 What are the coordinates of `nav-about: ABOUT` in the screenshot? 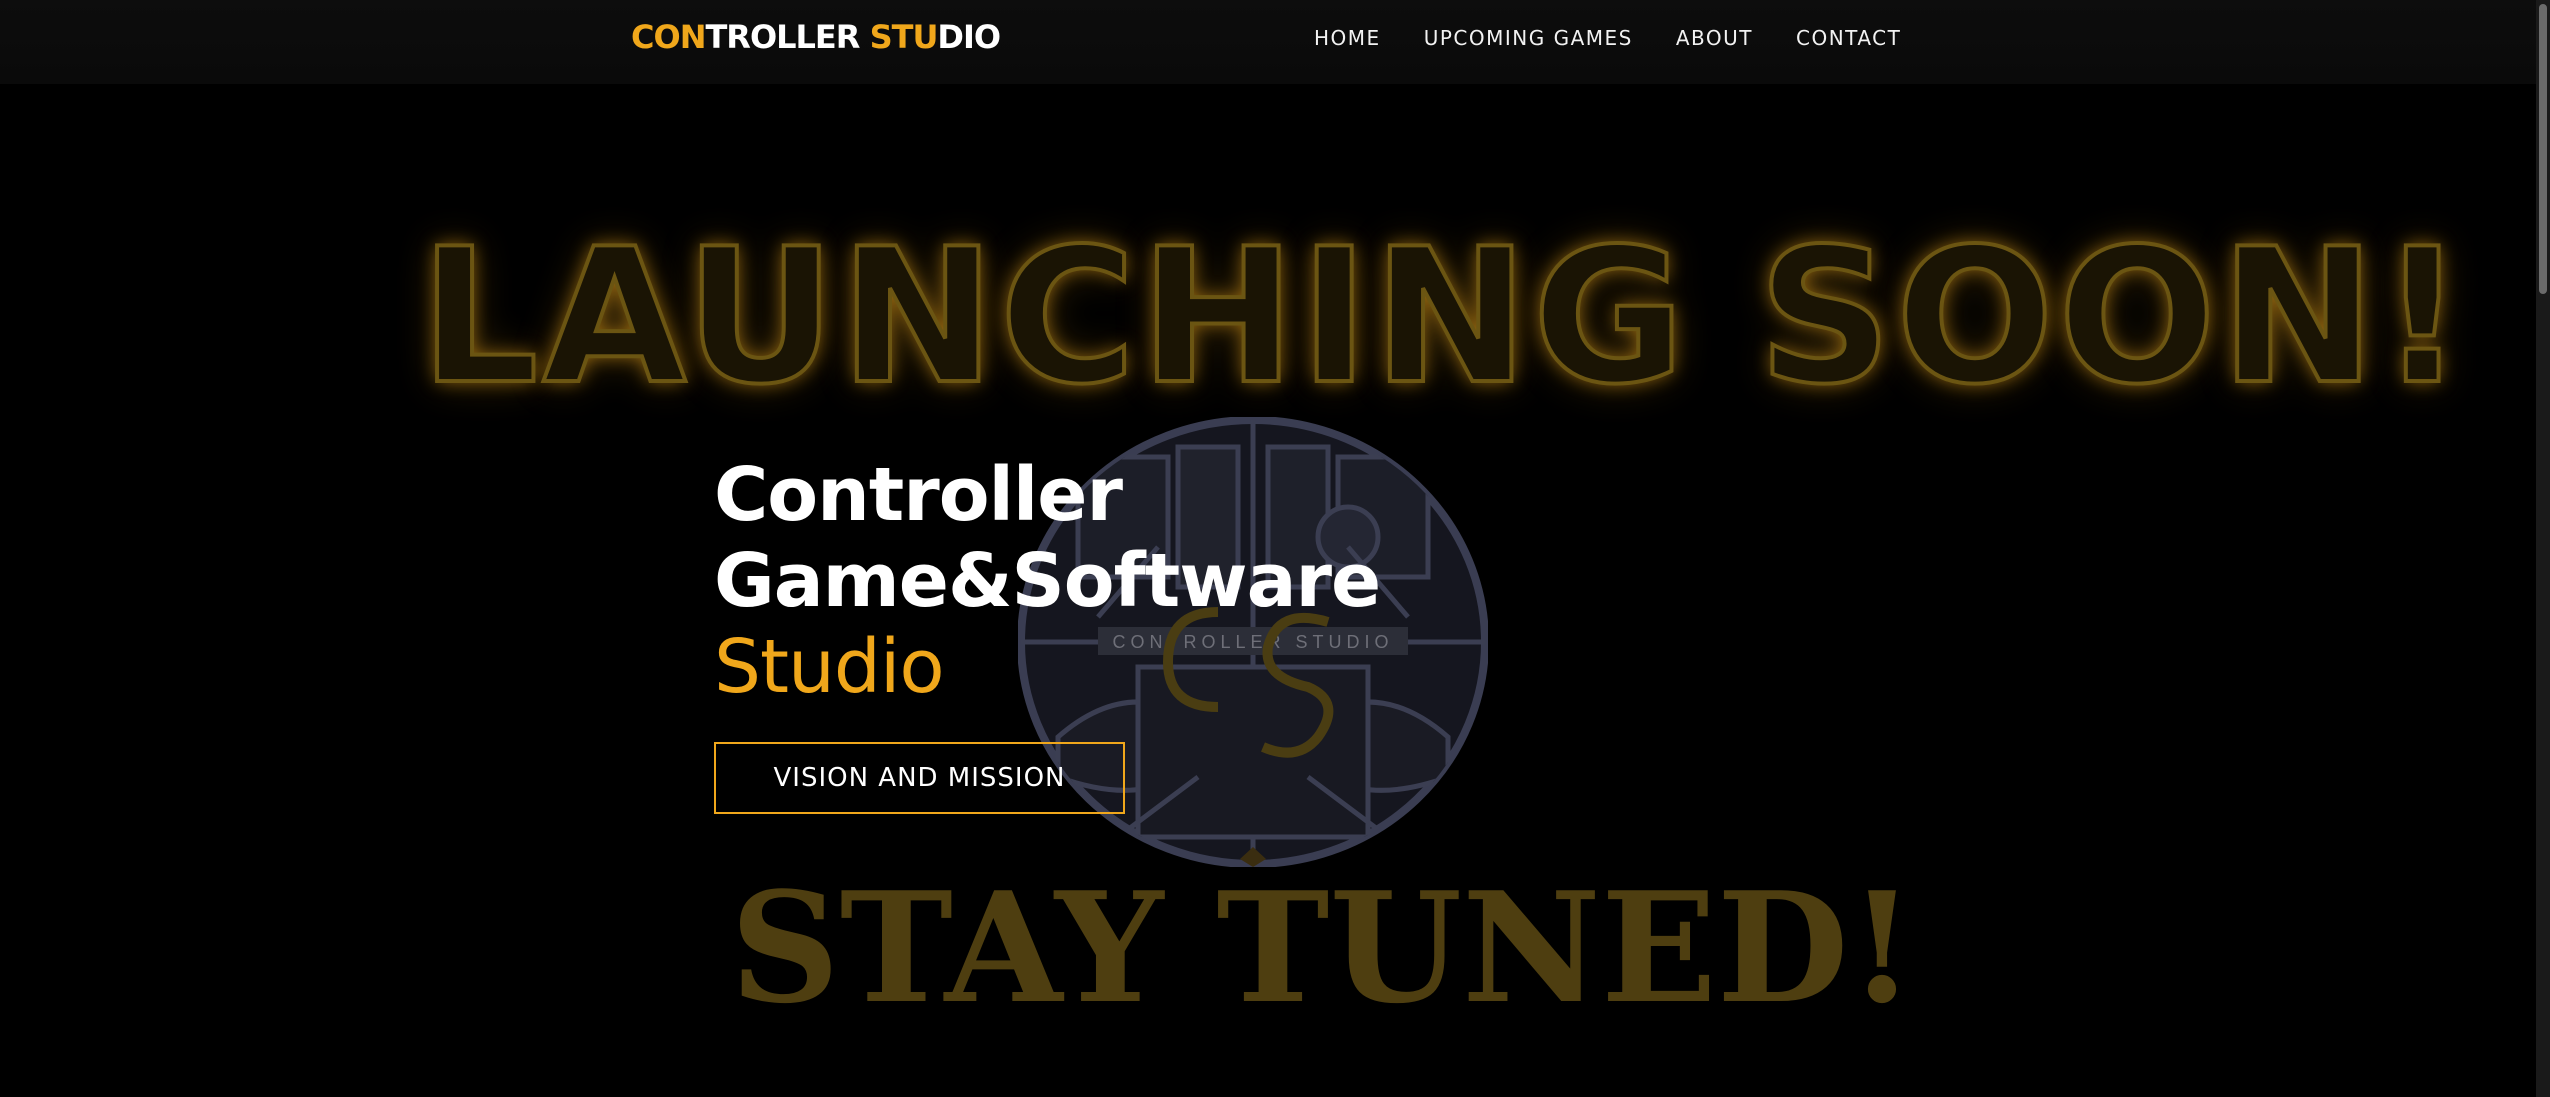 It's located at (1714, 38).